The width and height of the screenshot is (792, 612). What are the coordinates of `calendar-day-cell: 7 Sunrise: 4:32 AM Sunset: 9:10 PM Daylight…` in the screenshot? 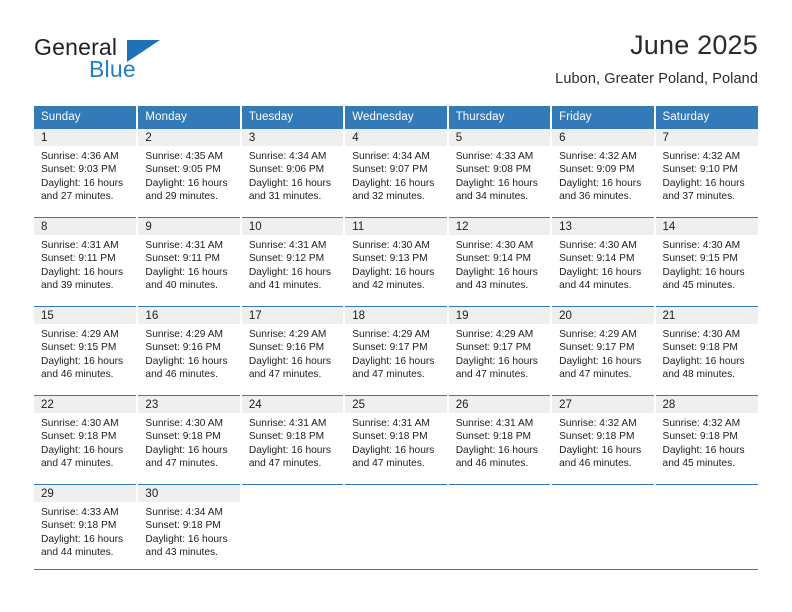 It's located at (706, 173).